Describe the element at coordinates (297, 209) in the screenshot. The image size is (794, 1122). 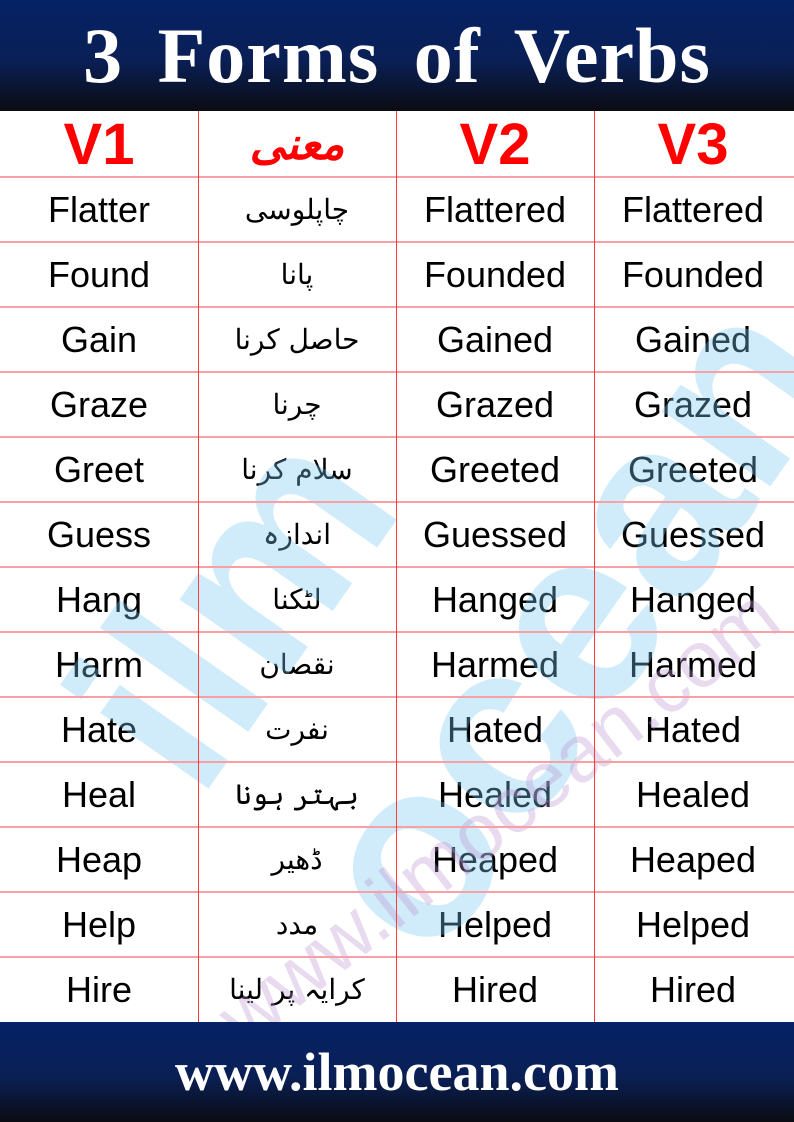
I see `cell-meaning: چاپلوسی` at that location.